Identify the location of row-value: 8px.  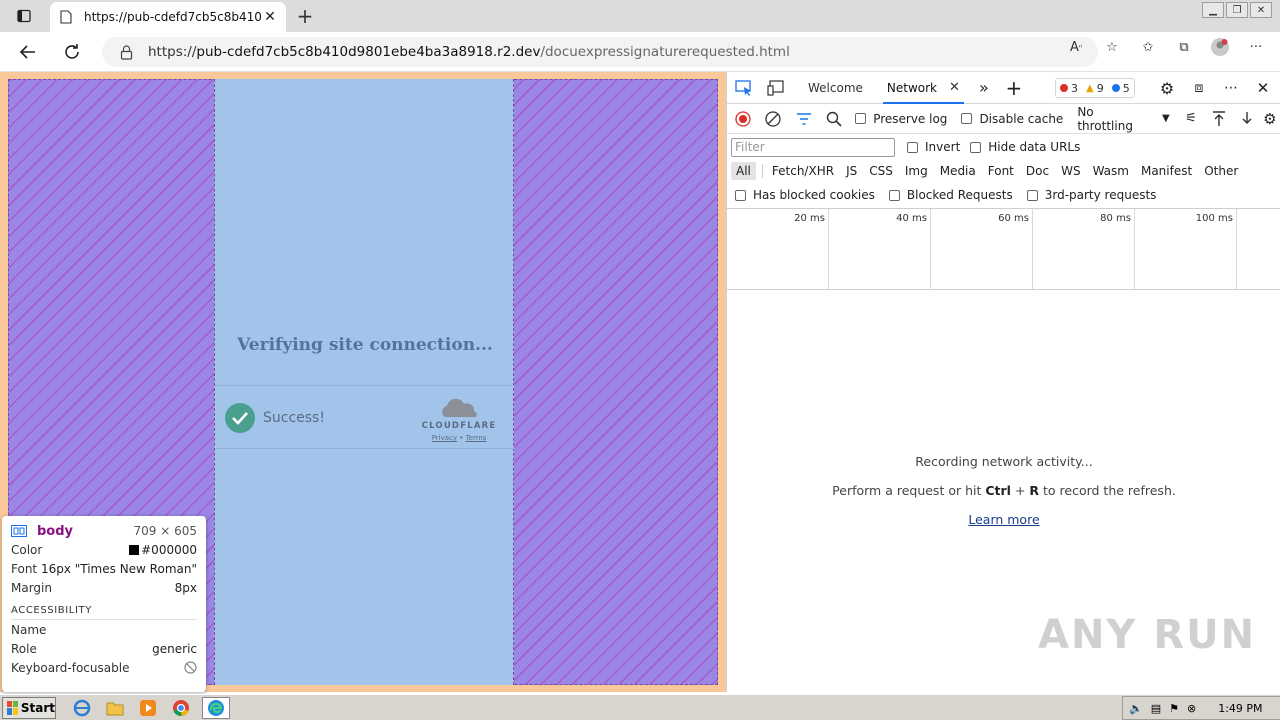
(185, 587).